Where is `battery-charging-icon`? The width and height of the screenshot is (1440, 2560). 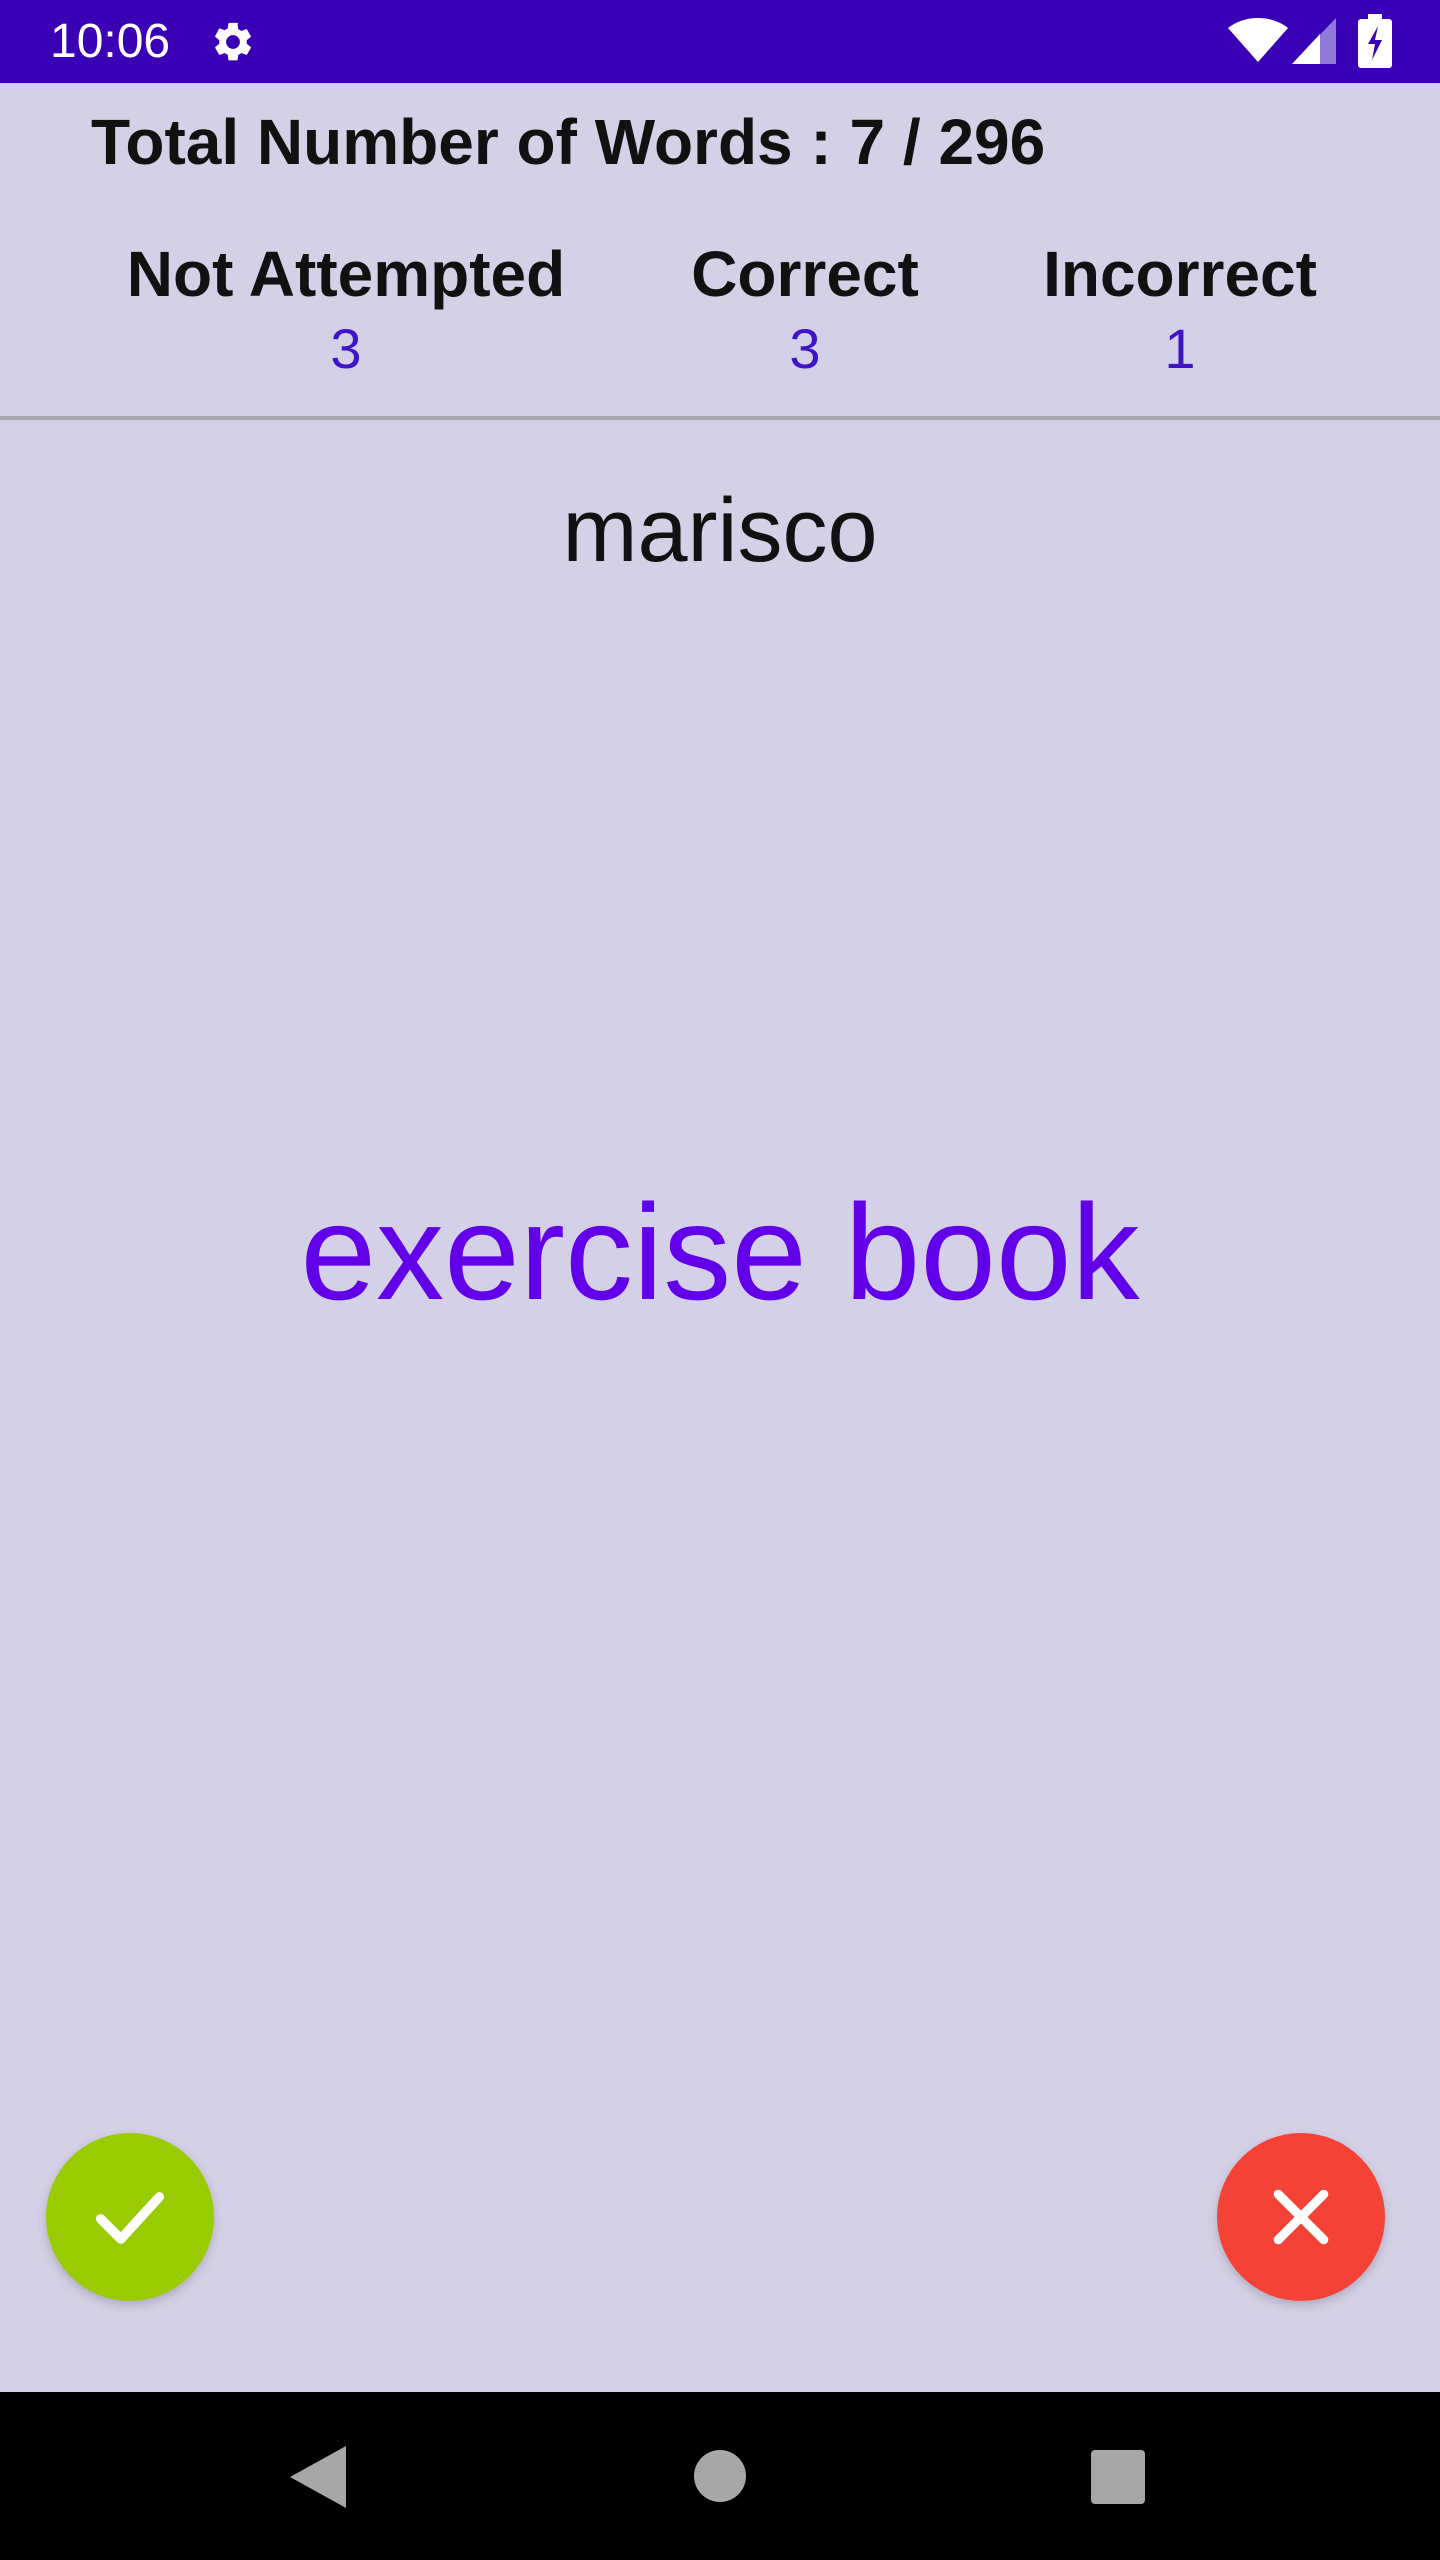 battery-charging-icon is located at coordinates (1375, 41).